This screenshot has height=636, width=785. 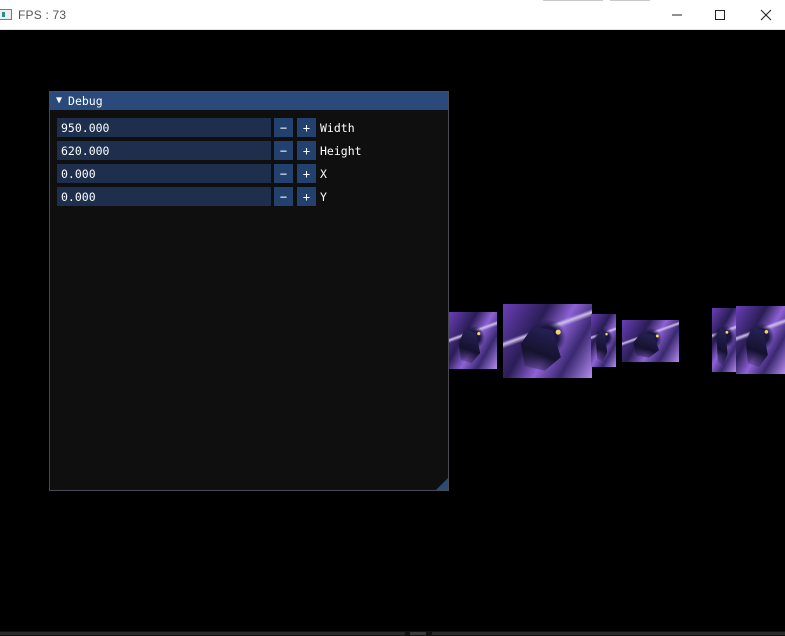 What do you see at coordinates (164, 173) in the screenshot?
I see `x-input: 0.000` at bounding box center [164, 173].